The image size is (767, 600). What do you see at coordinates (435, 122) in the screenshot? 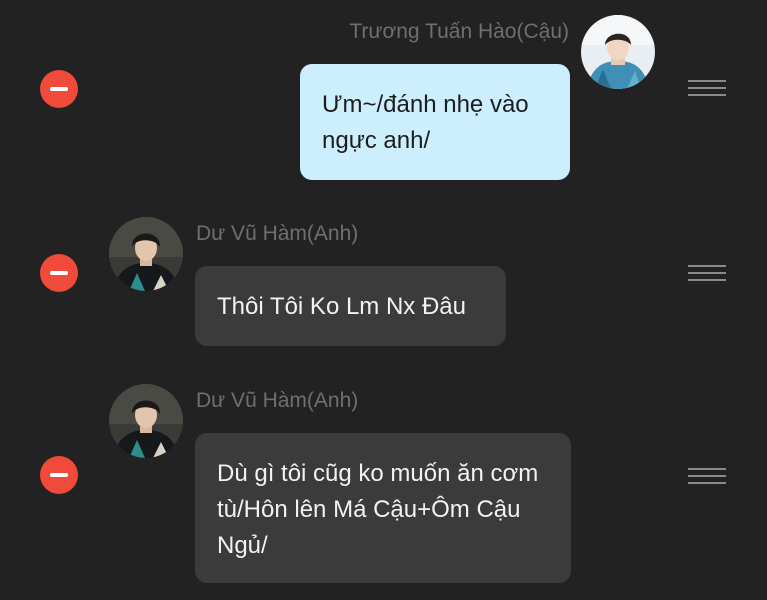
I see `message-bubble: Ưm~/đánh nhẹ vào ngực anh/` at bounding box center [435, 122].